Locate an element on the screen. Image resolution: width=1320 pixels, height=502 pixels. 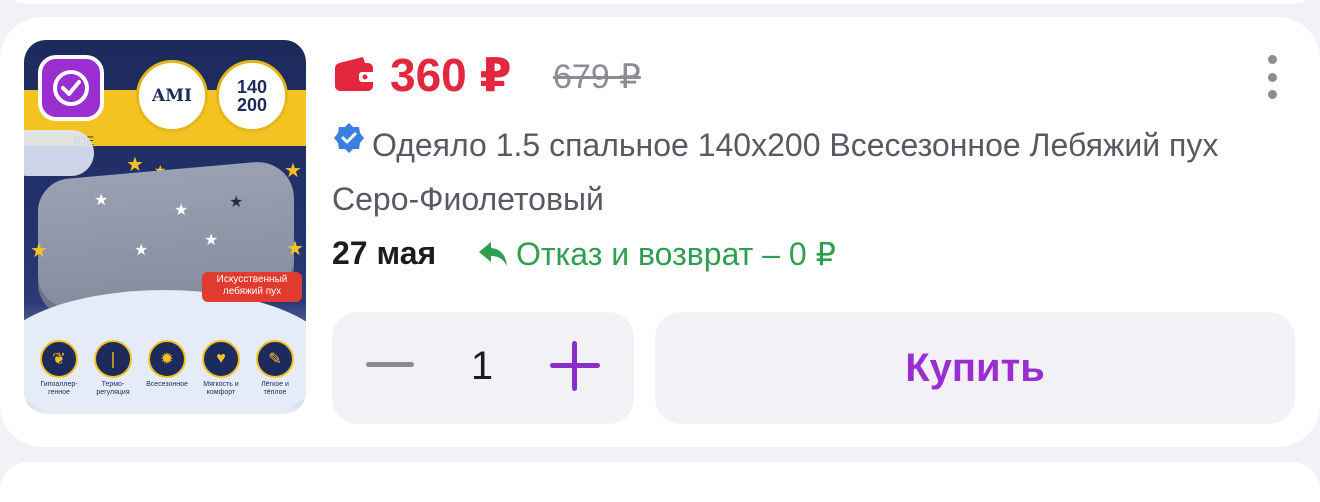
feature-item: ✎ Лёгкое и тёплое is located at coordinates (275, 372).